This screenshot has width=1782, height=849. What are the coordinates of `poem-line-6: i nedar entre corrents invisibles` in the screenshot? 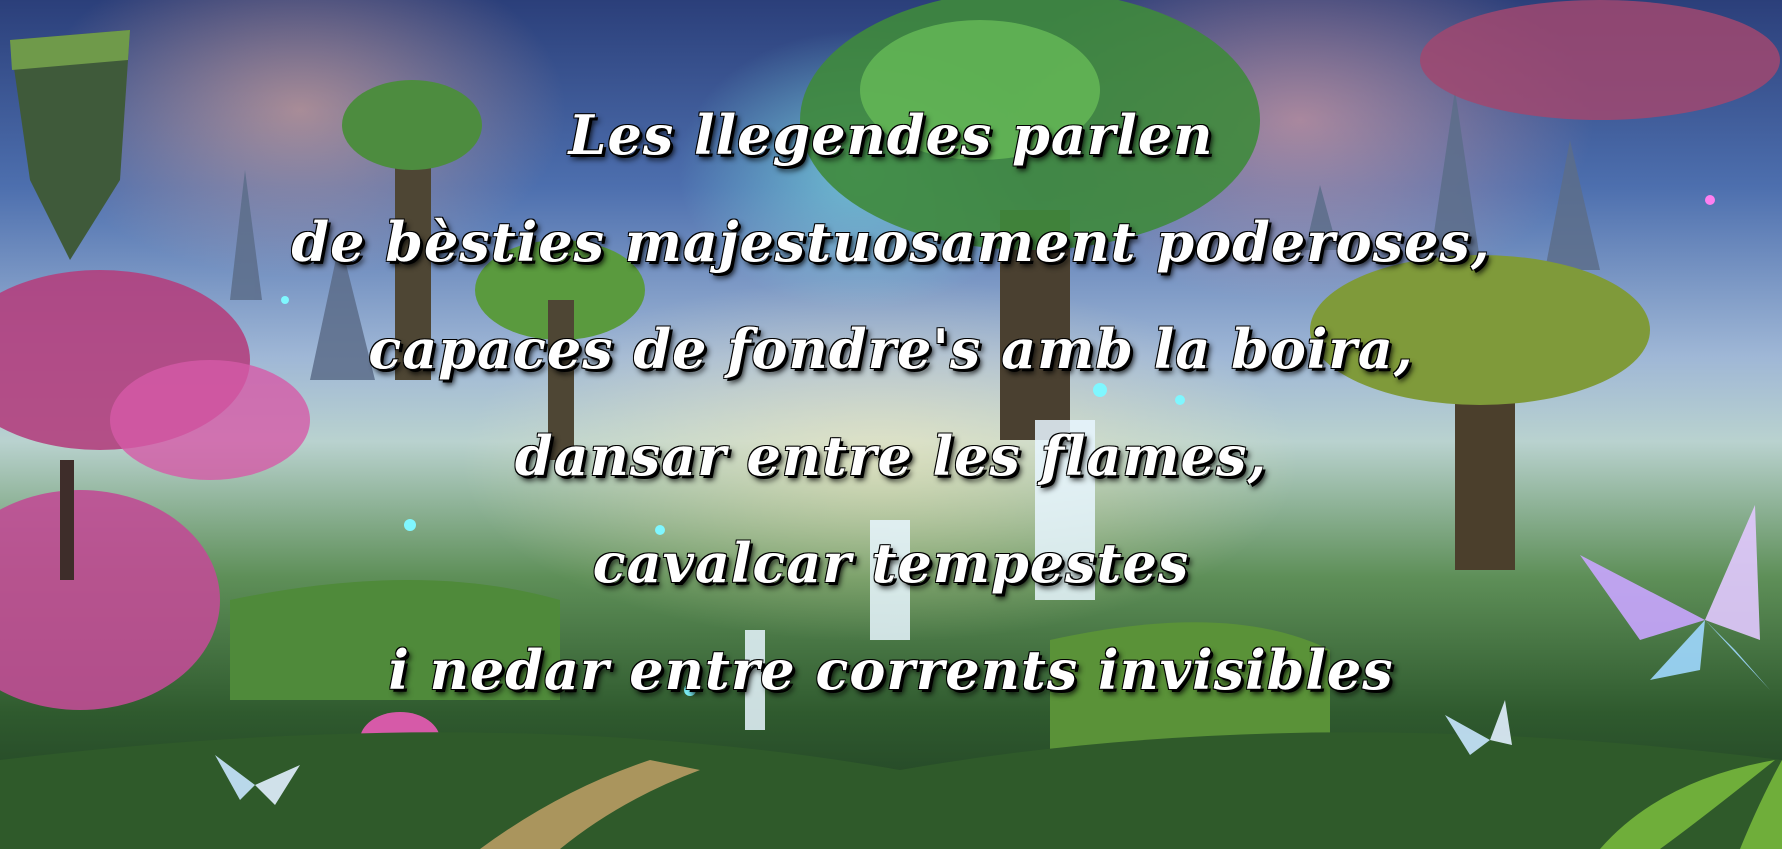 It's located at (891, 670).